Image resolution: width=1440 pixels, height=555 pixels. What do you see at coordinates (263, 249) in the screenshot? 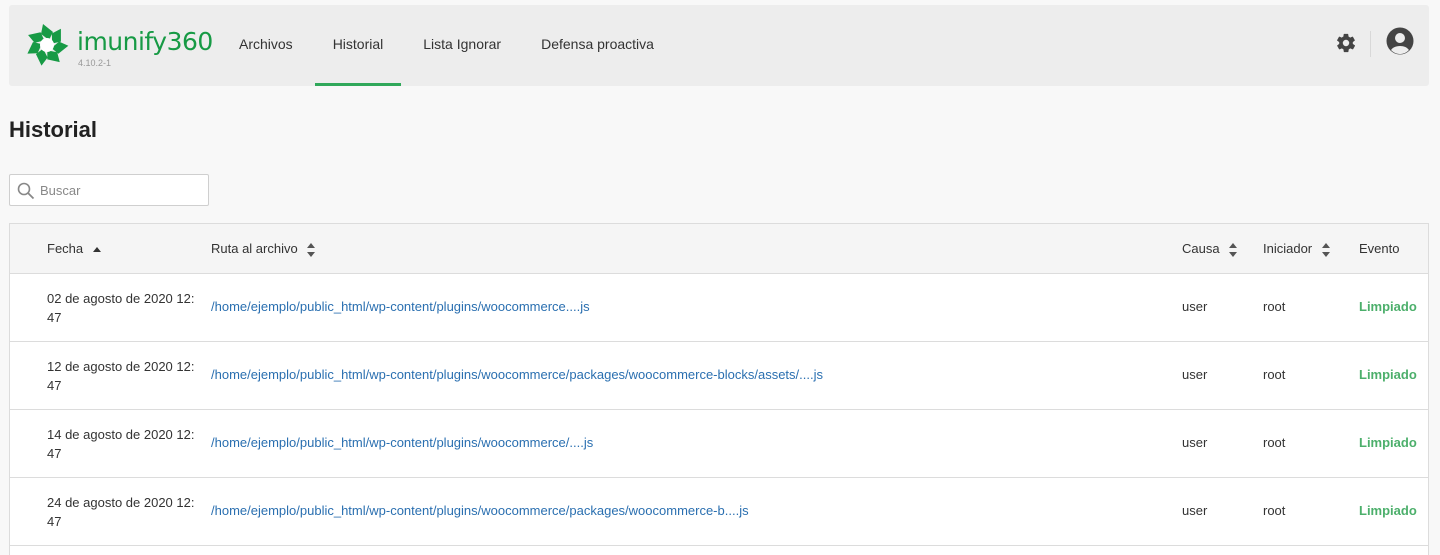
I see `column-header-ruta: Ruta al archivo` at bounding box center [263, 249].